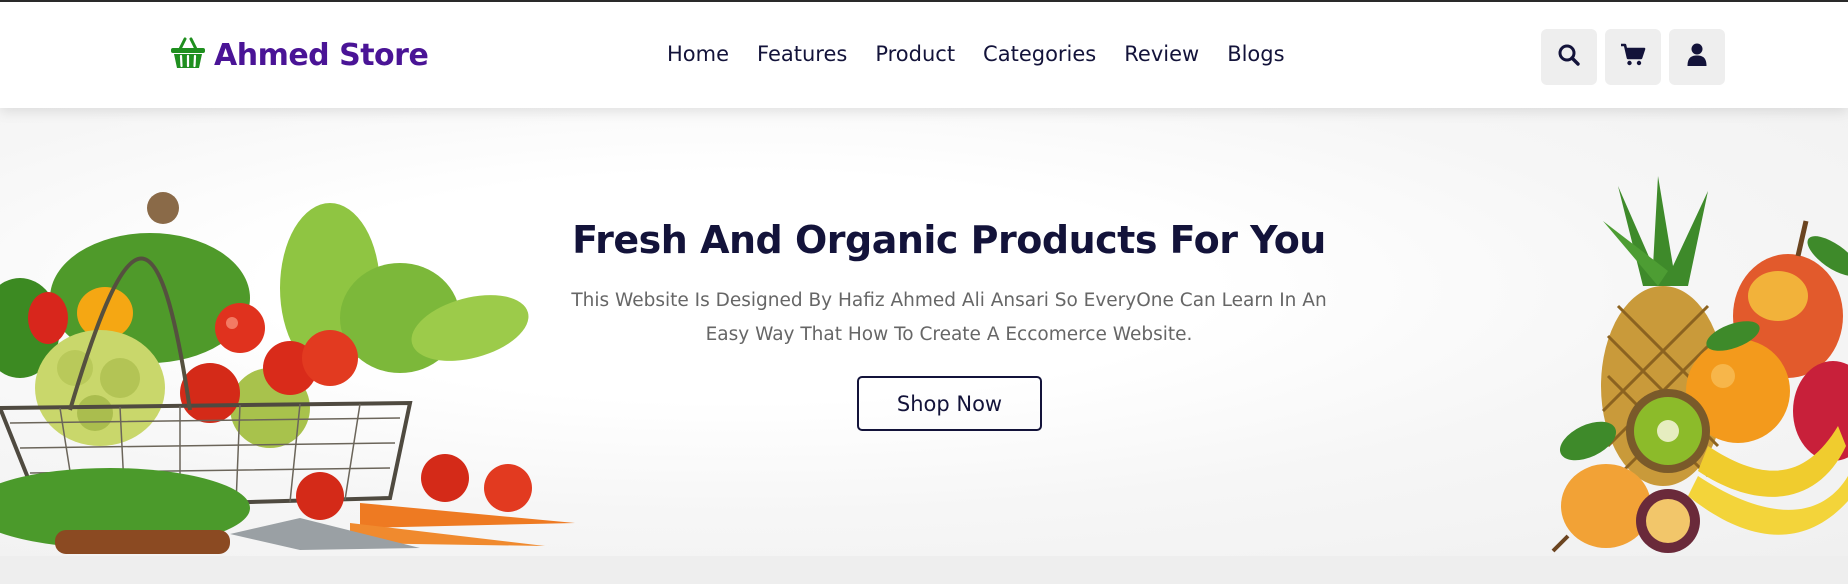 The image size is (1848, 584). I want to click on user-account-button, so click(1697, 57).